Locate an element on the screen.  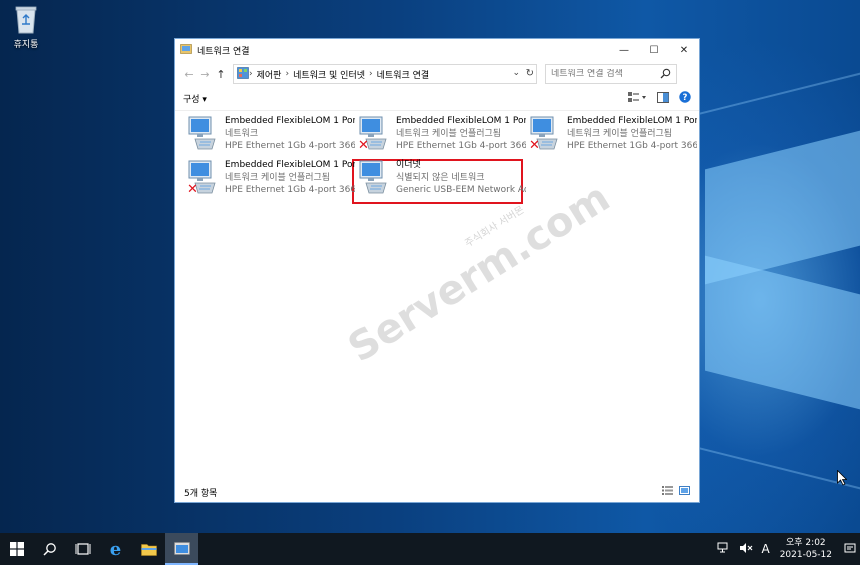
control-panel-icon is located at coordinates (243, 74).